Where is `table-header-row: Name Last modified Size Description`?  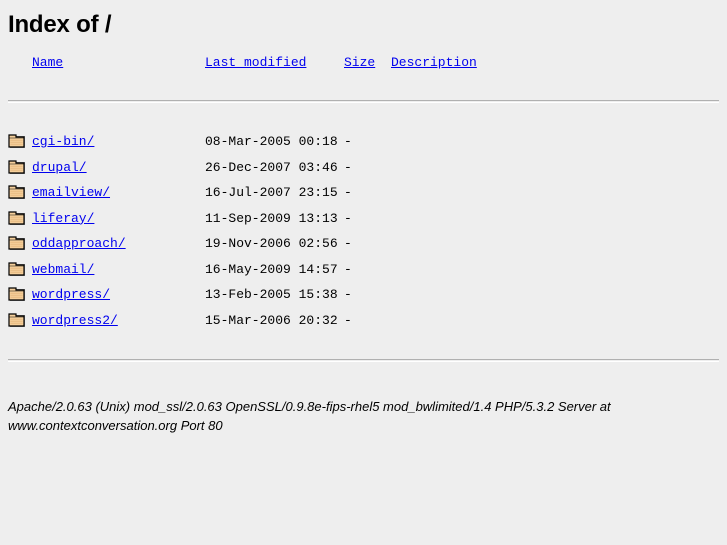
table-header-row: Name Last modified Size Description is located at coordinates (363, 63).